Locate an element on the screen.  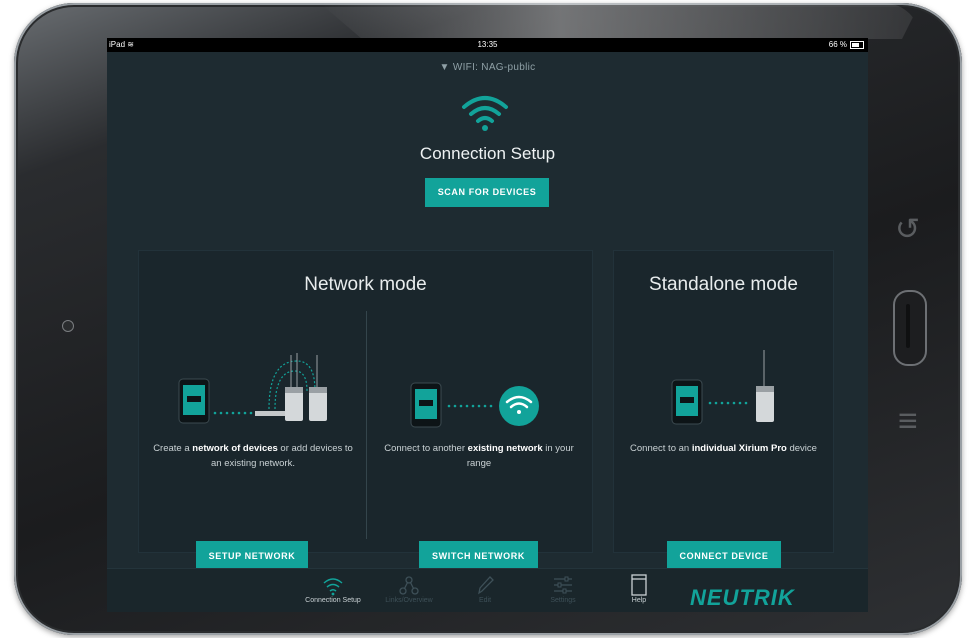
connect-device-button: CONNECT DEVICE is located at coordinates (724, 556).